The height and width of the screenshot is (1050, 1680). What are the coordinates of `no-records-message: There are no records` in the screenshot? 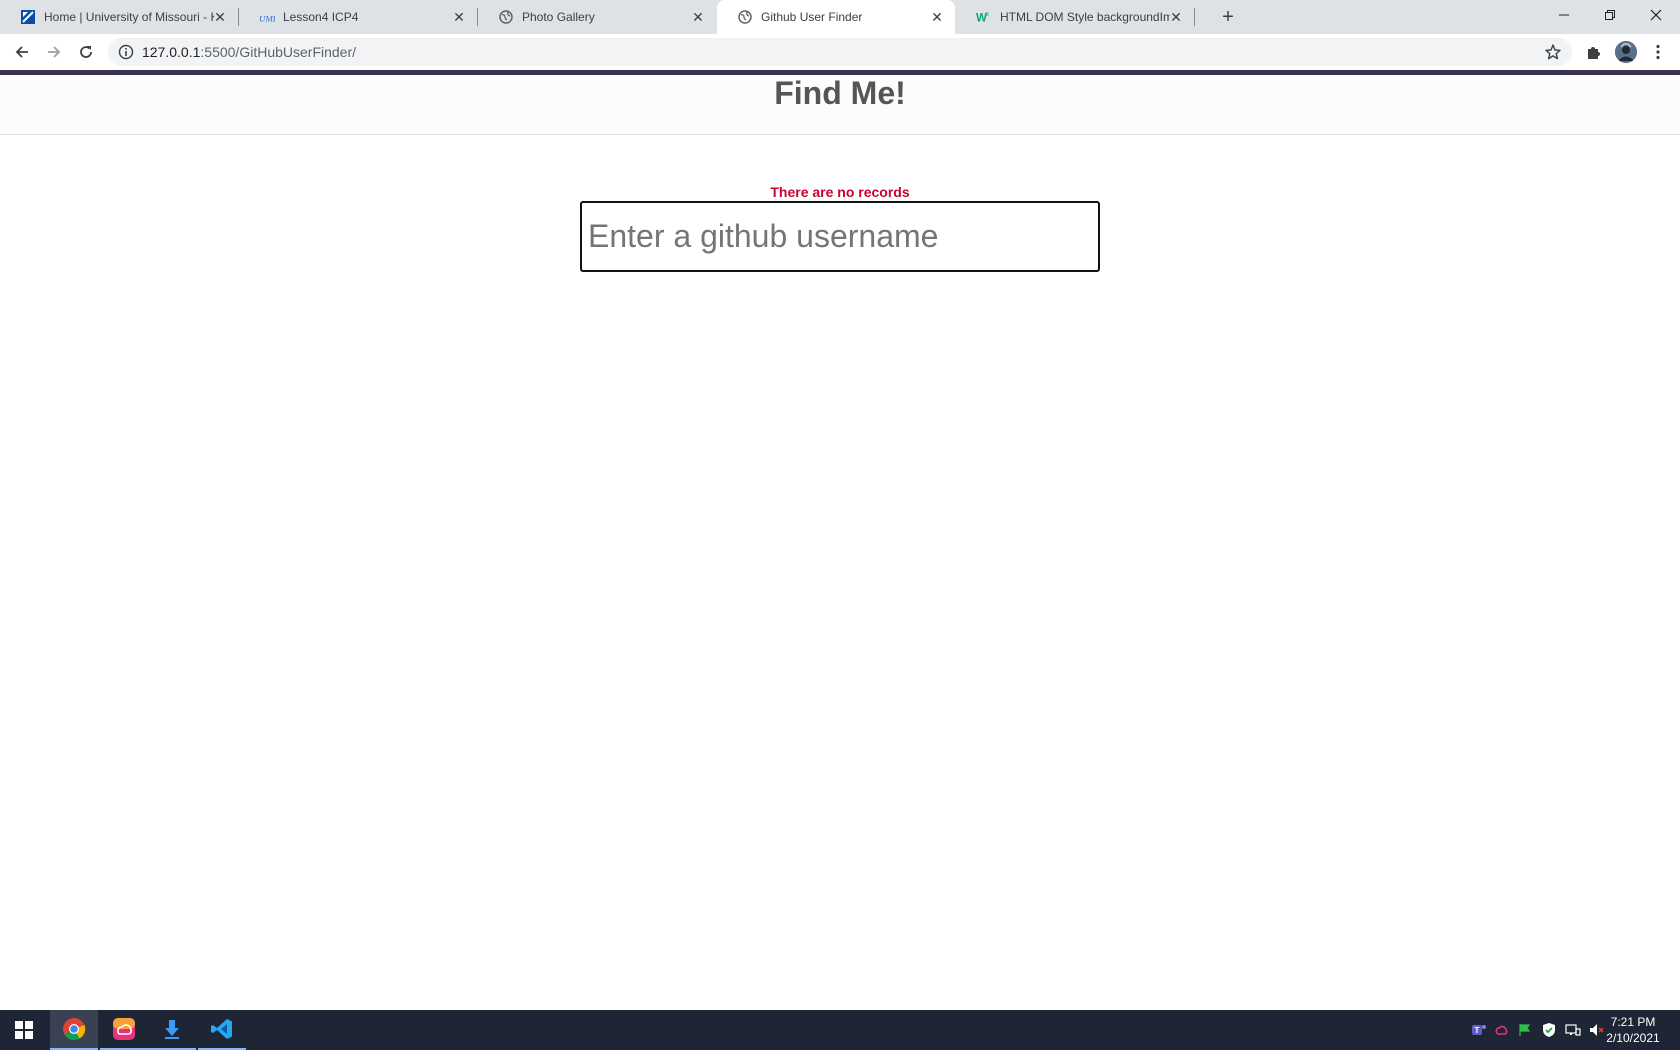 It's located at (840, 192).